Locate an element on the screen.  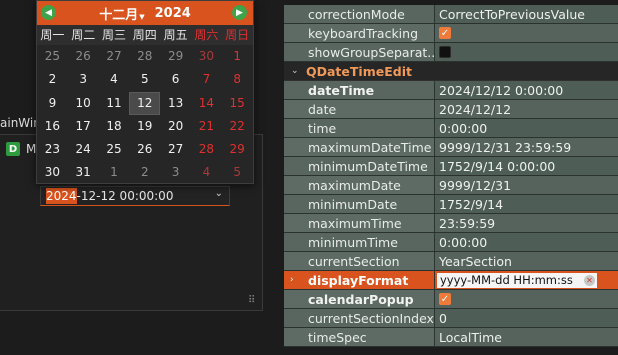
property-row: time 0:00:00 is located at coordinates (451, 128).